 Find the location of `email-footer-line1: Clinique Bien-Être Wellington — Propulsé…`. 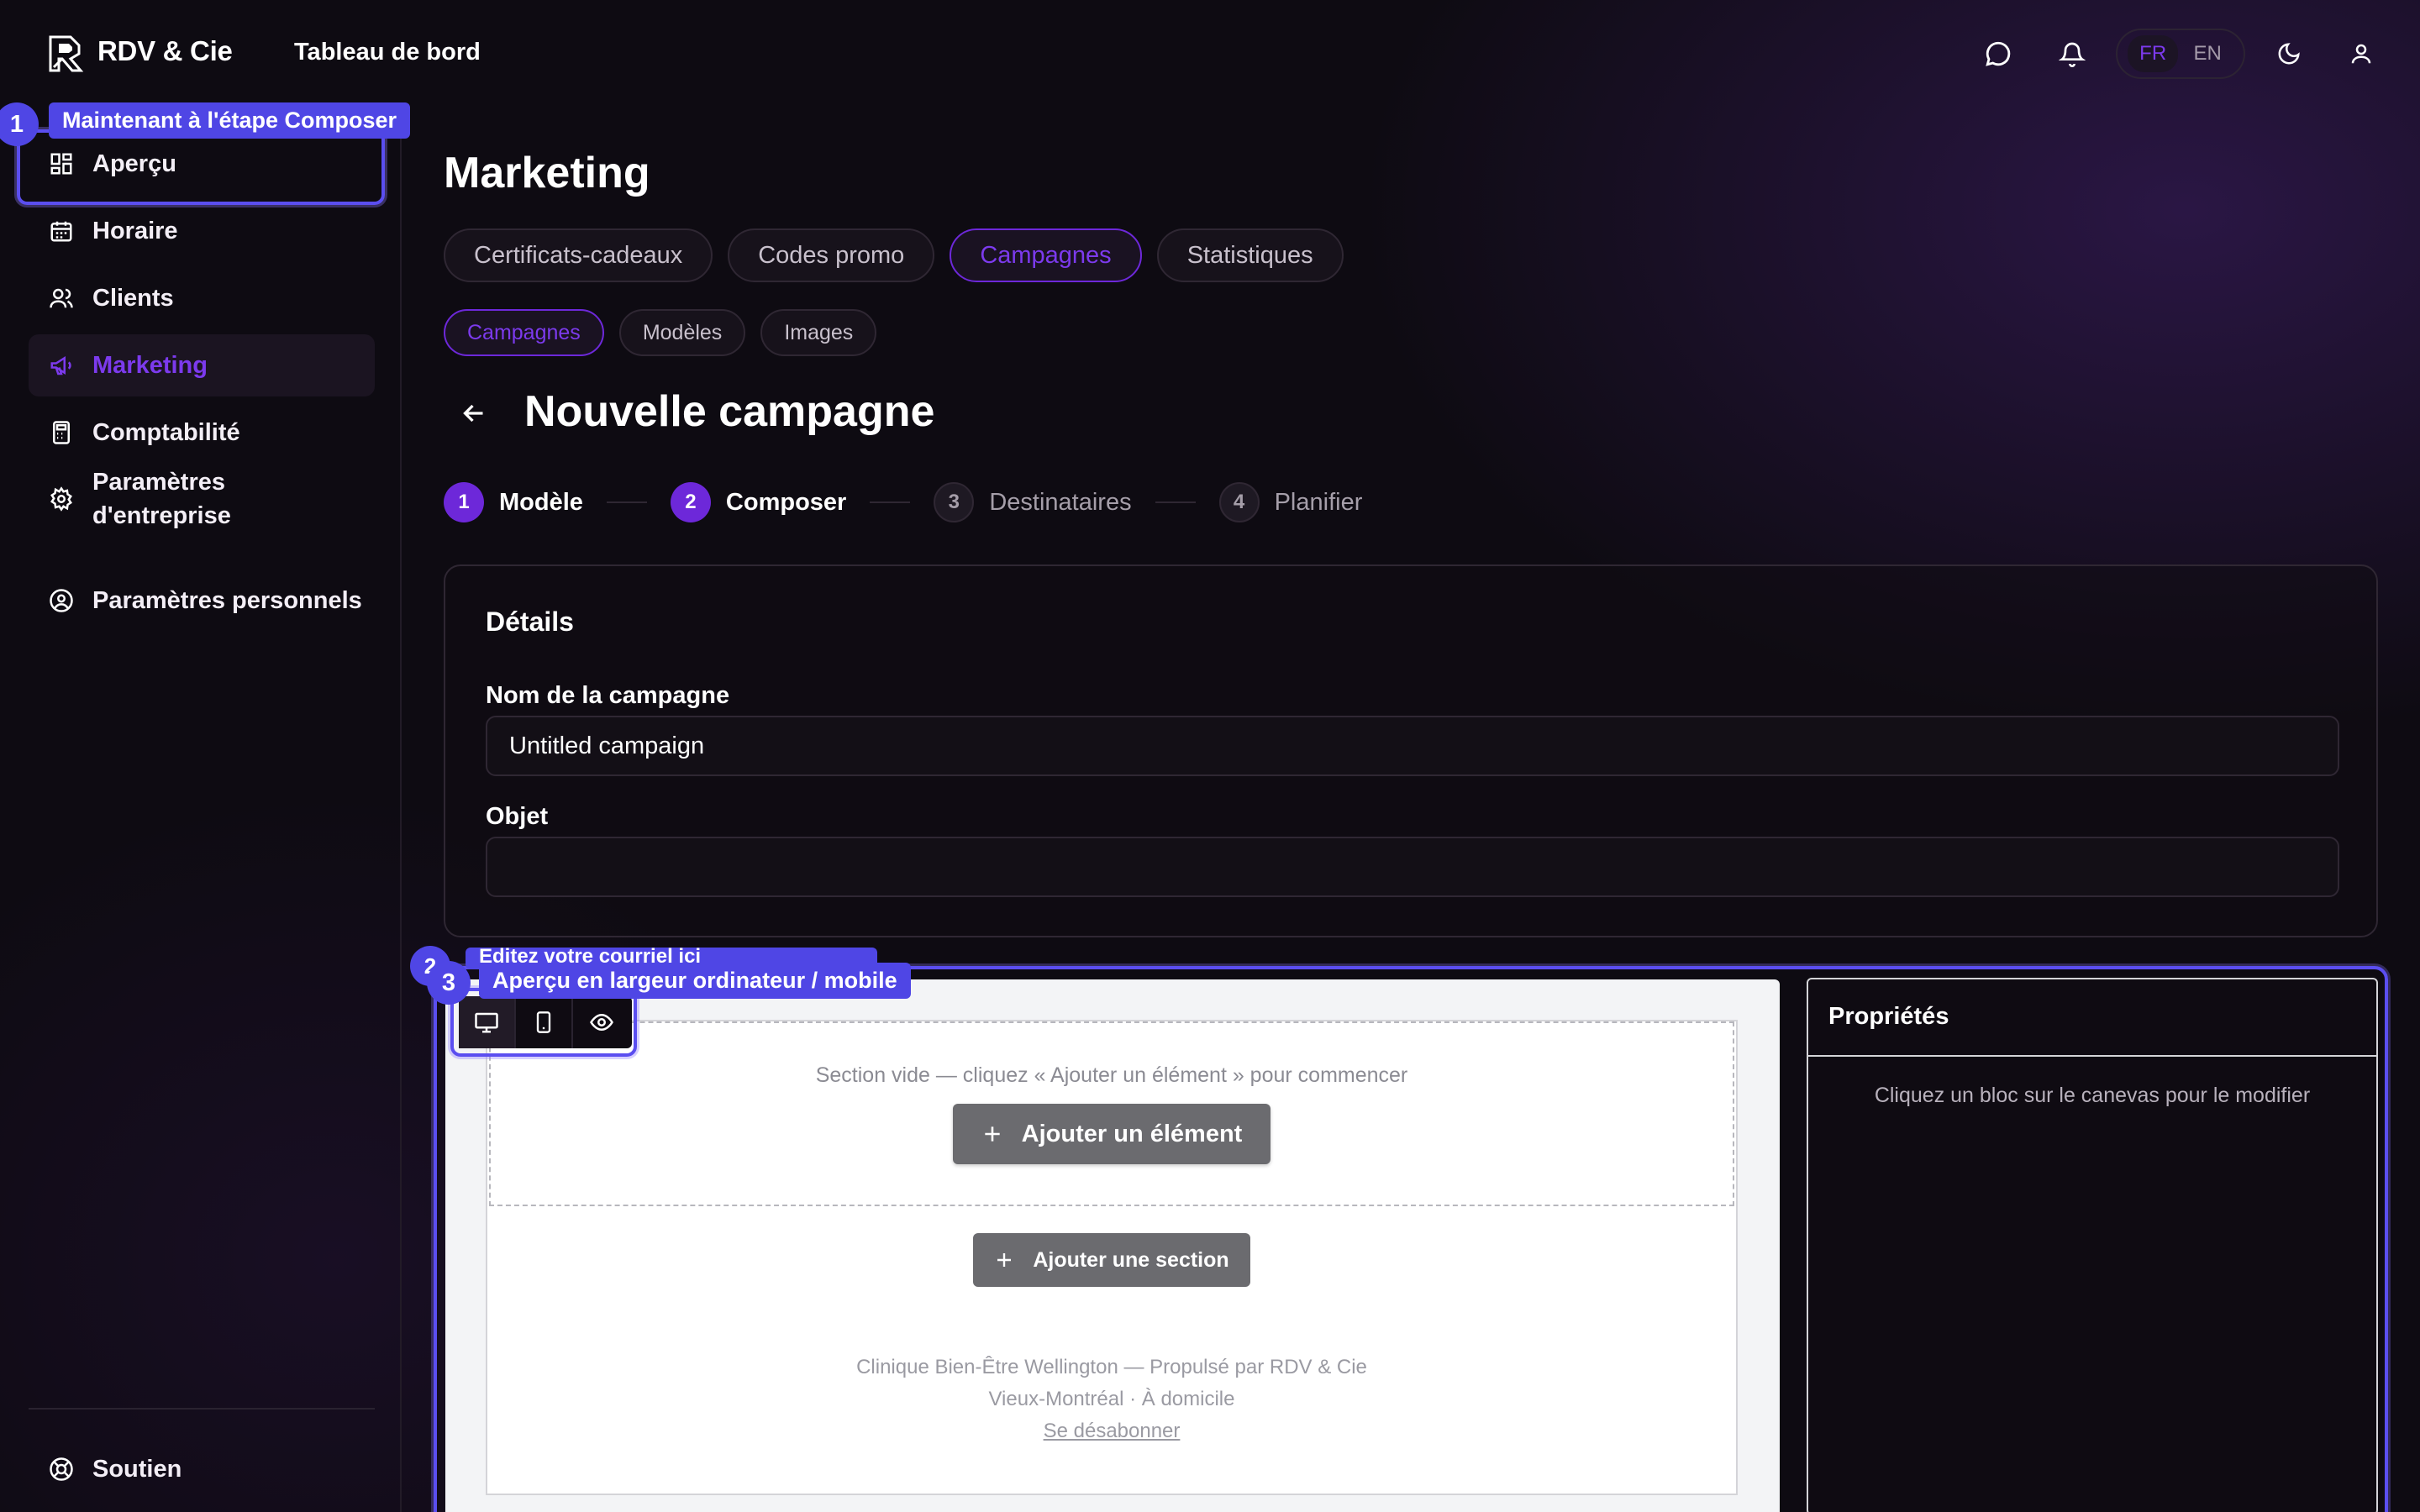

email-footer-line1: Clinique Bien-Être Wellington — Propulsé… is located at coordinates (1111, 1367).